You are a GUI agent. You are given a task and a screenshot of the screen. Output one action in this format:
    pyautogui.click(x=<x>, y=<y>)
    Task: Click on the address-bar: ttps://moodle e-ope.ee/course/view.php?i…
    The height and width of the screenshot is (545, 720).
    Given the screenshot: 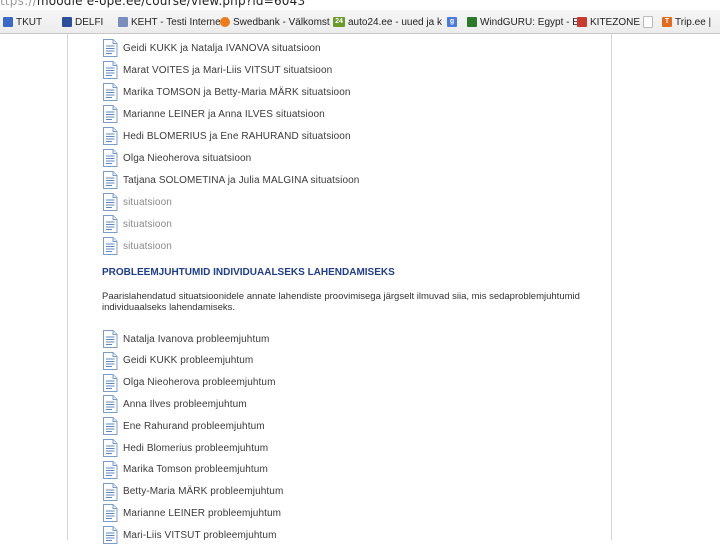 What is the action you would take?
    pyautogui.click(x=360, y=5)
    